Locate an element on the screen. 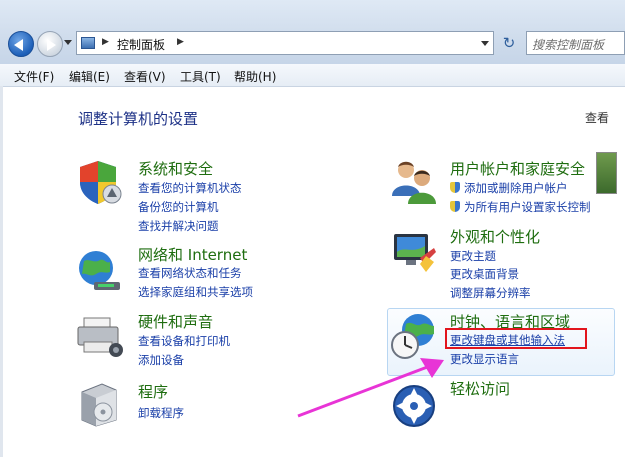  category-system-security-title: 系统和安全 is located at coordinates (175, 168).